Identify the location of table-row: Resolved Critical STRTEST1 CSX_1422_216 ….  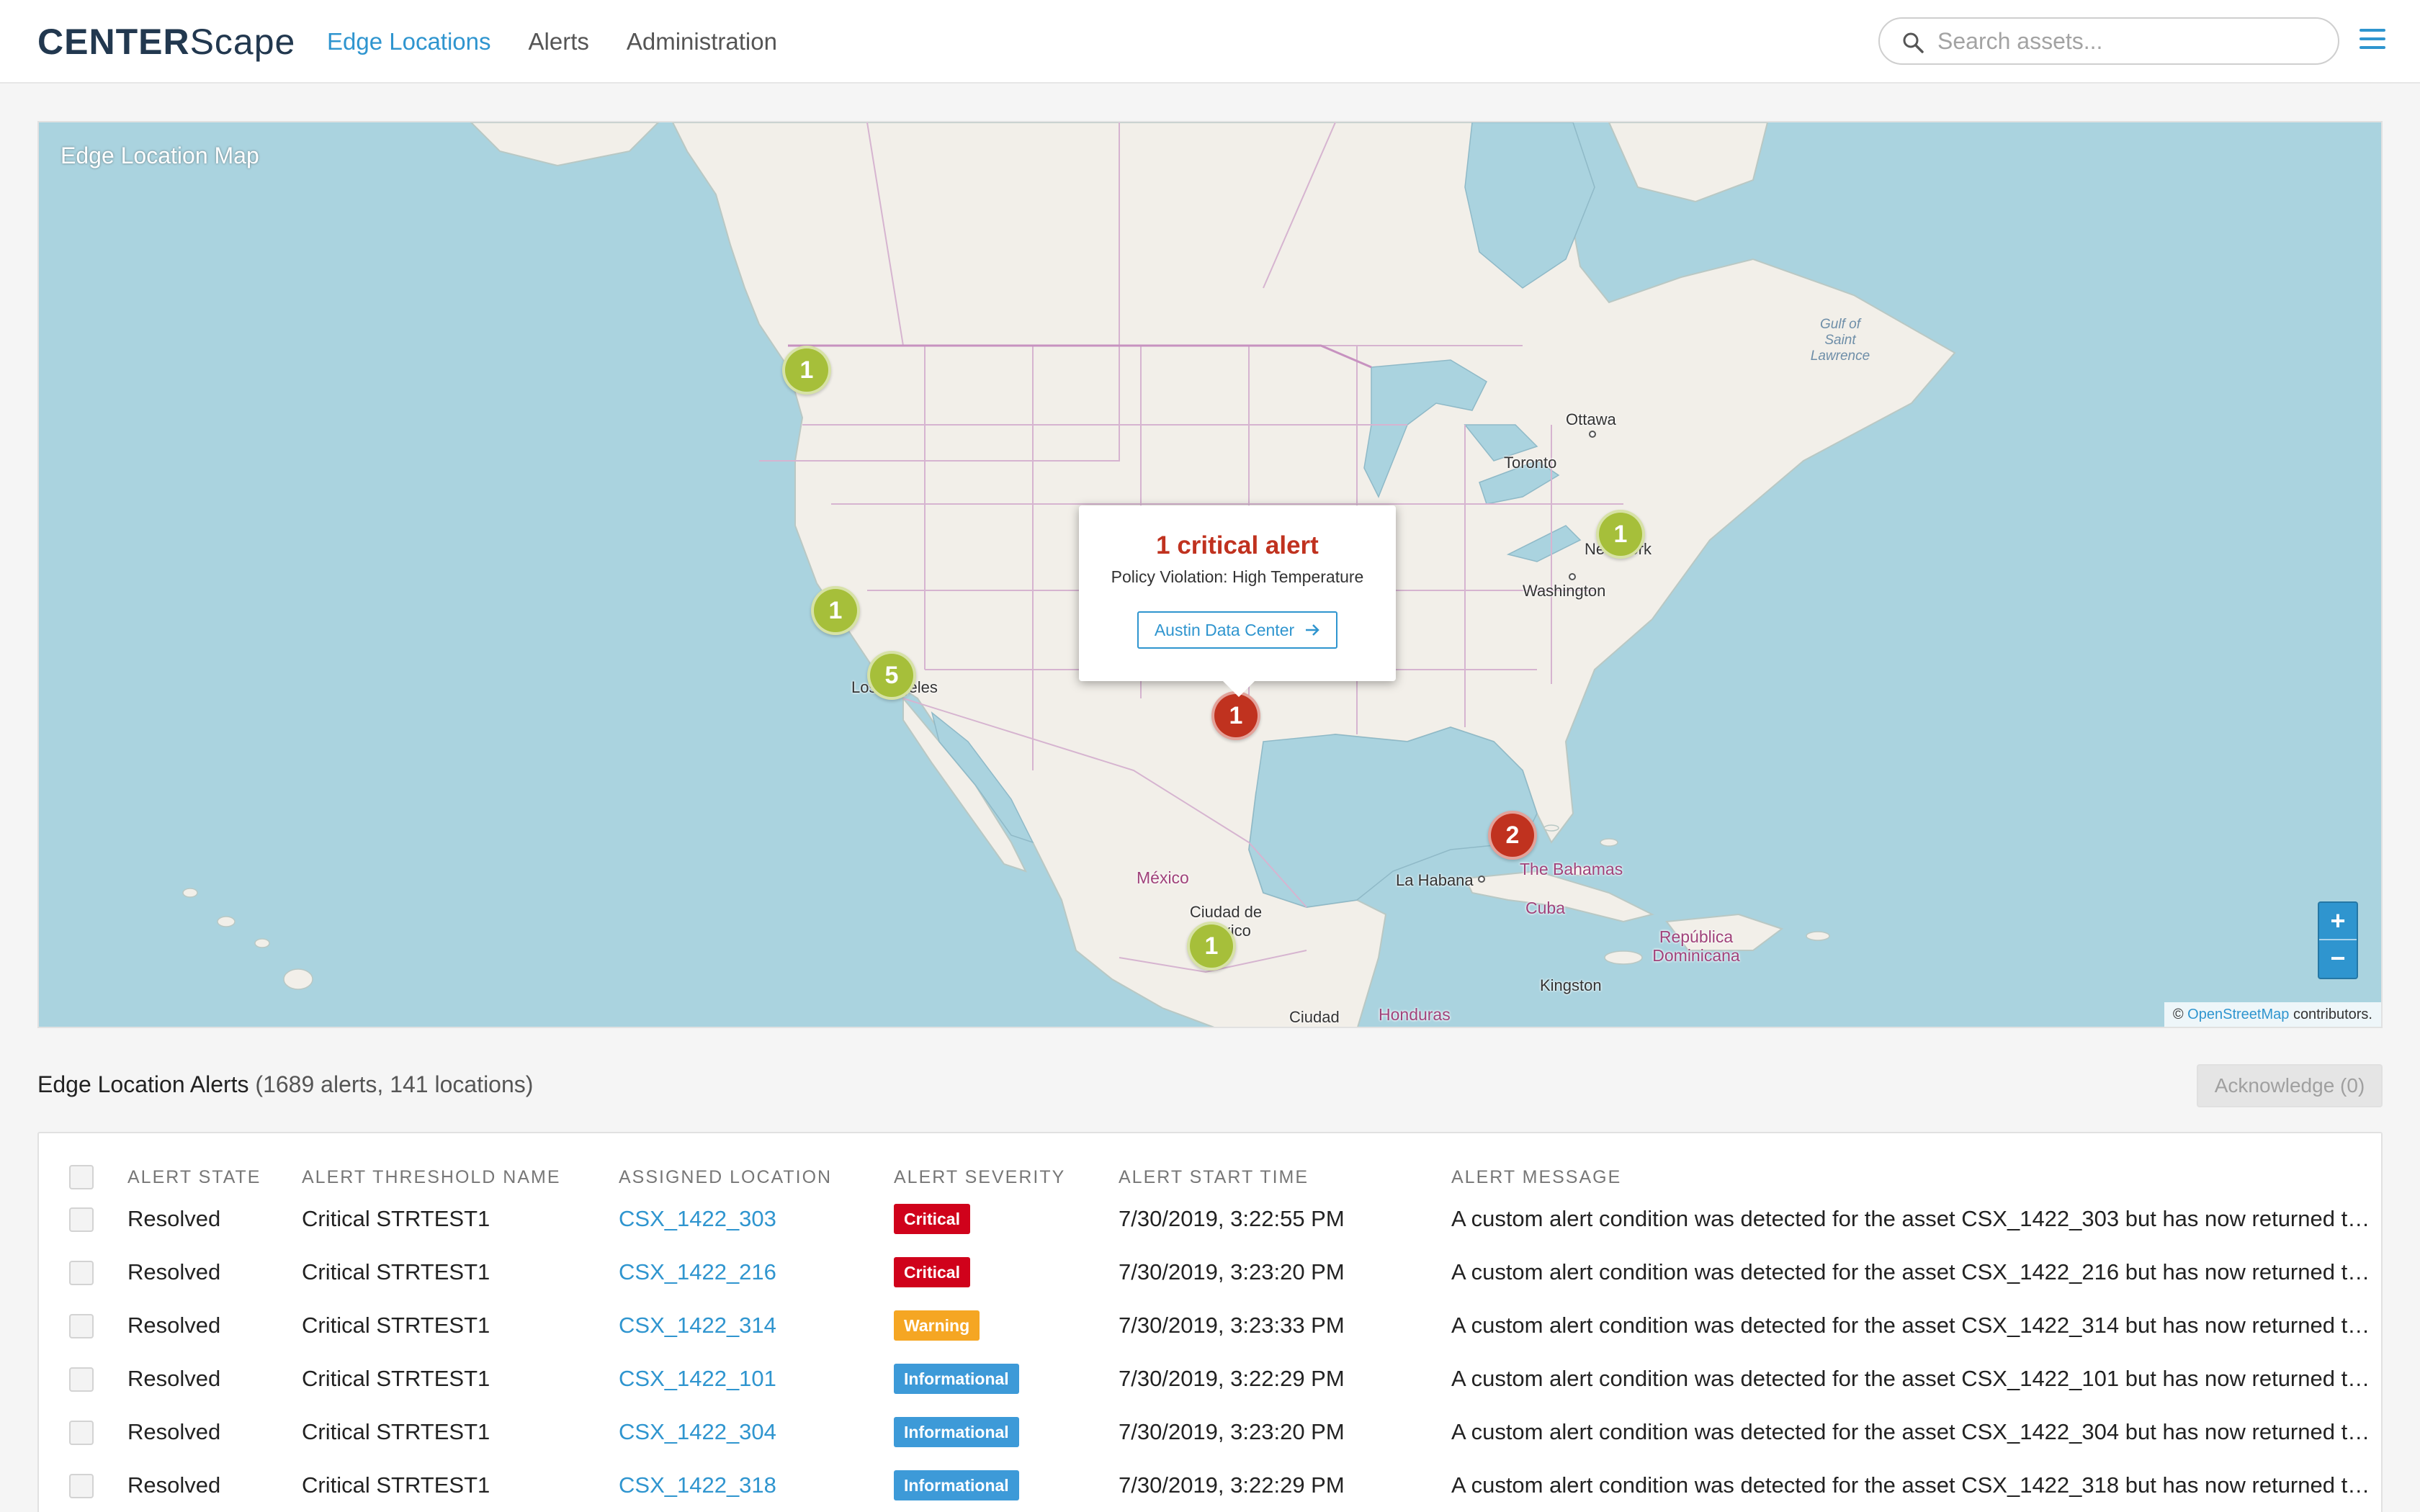
(1209, 1272).